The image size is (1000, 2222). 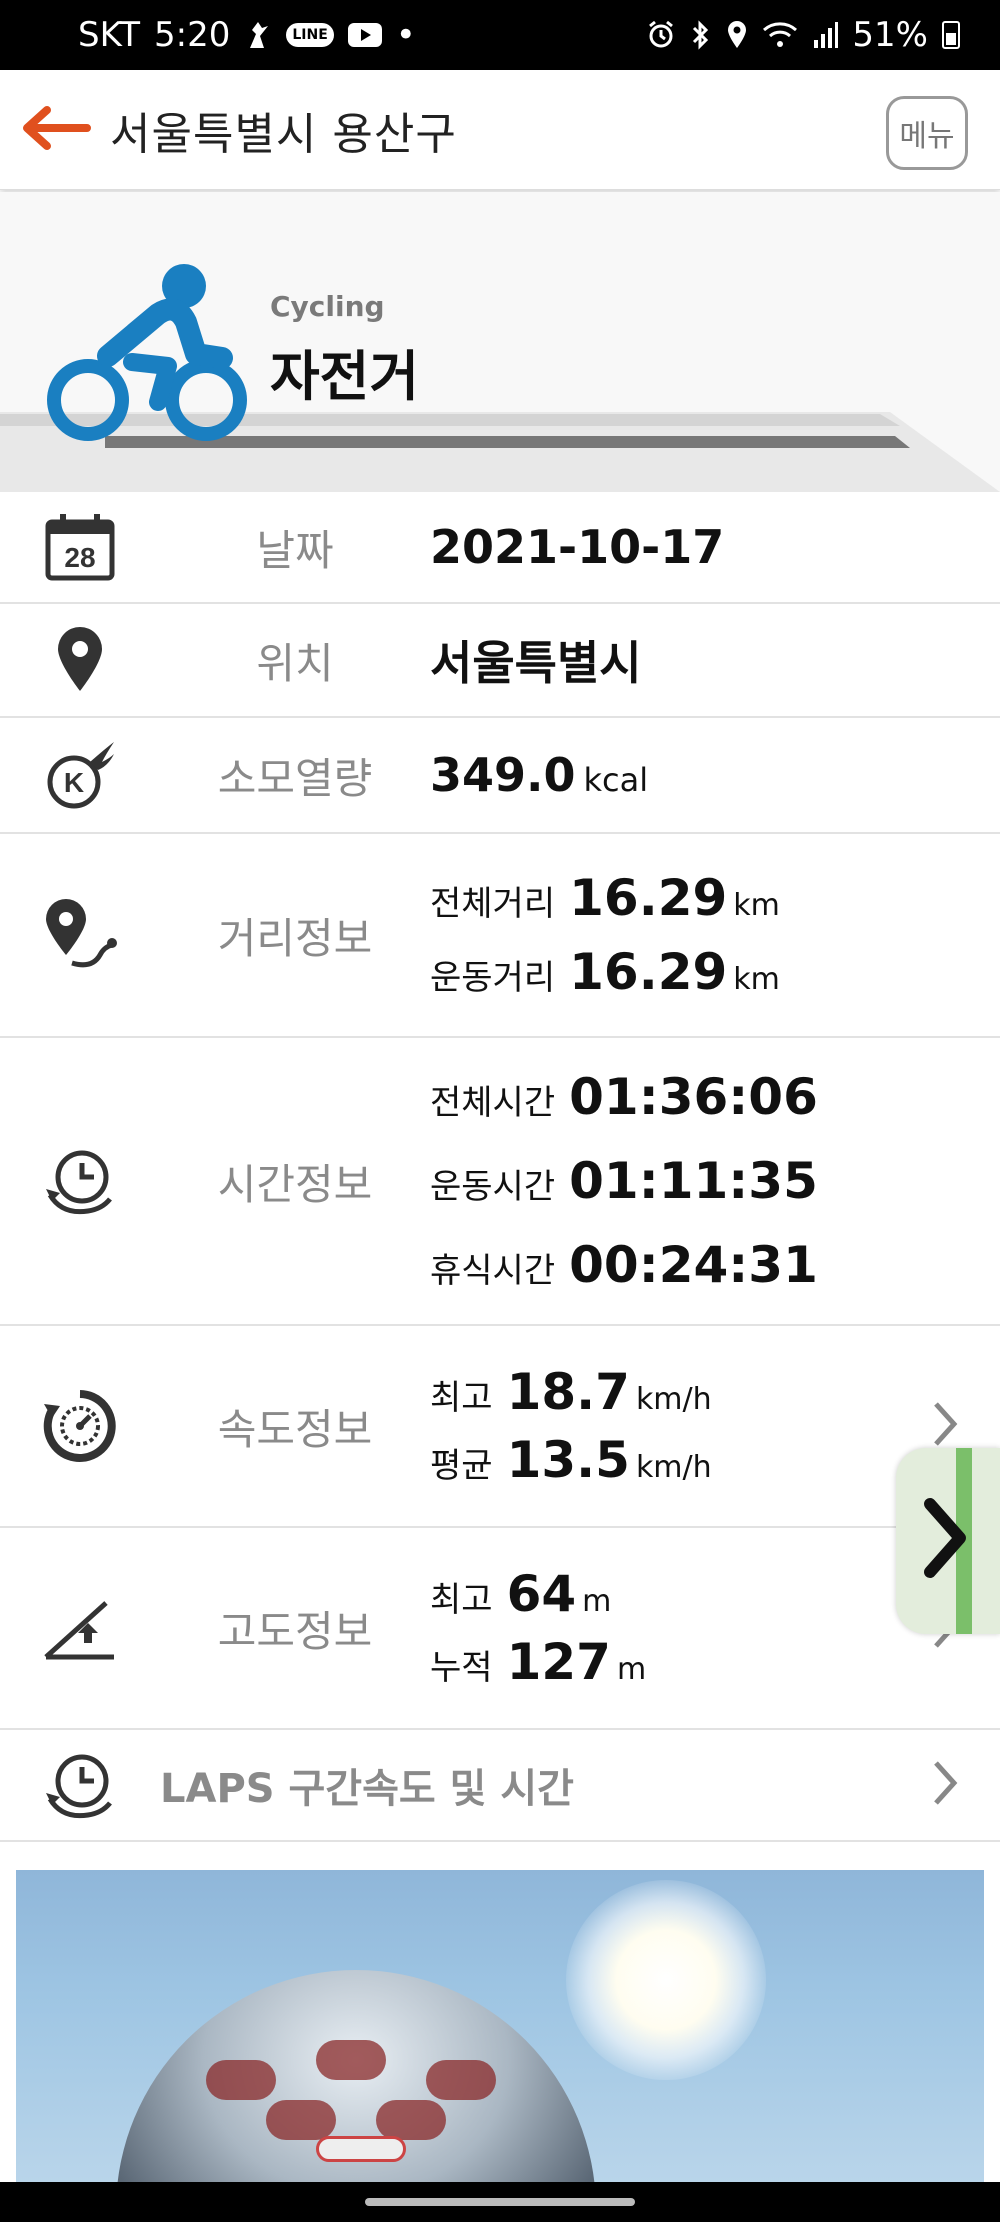 I want to click on speed-values: 최고 18.7 km/h 평균 13.5 km/h, so click(x=571, y=1426).